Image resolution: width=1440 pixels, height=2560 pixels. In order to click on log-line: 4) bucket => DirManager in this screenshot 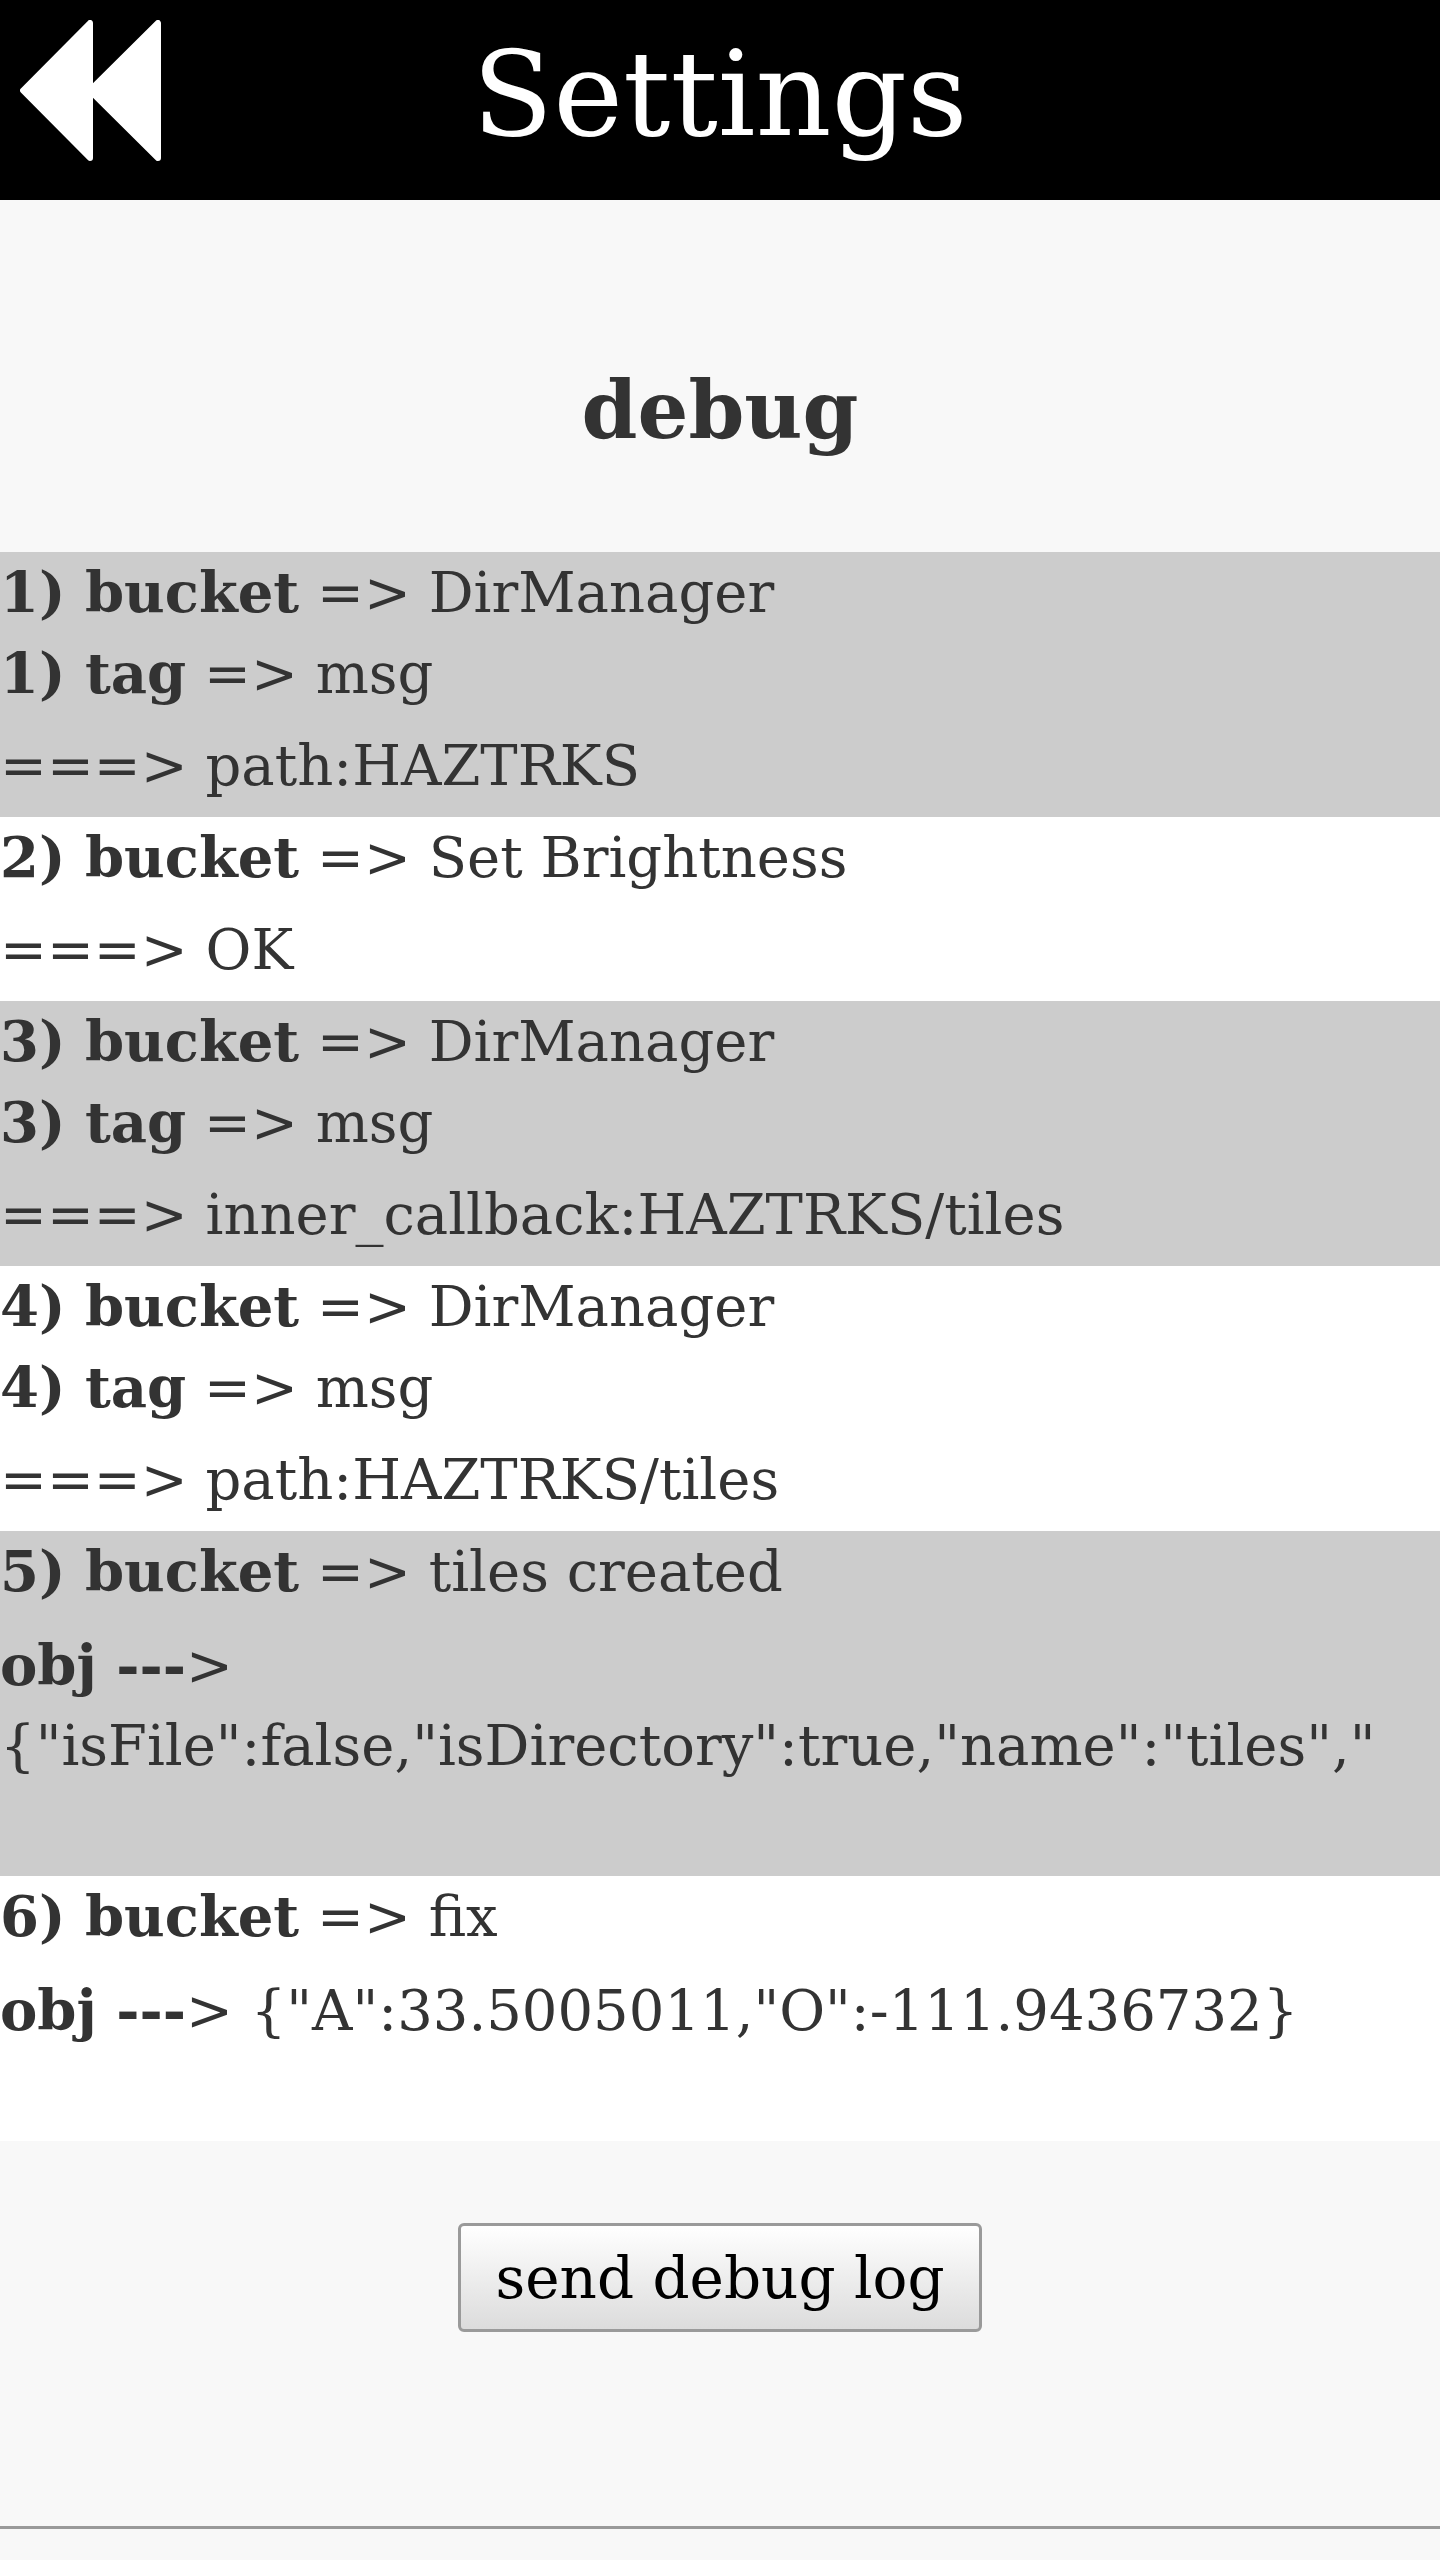, I will do `click(387, 1306)`.